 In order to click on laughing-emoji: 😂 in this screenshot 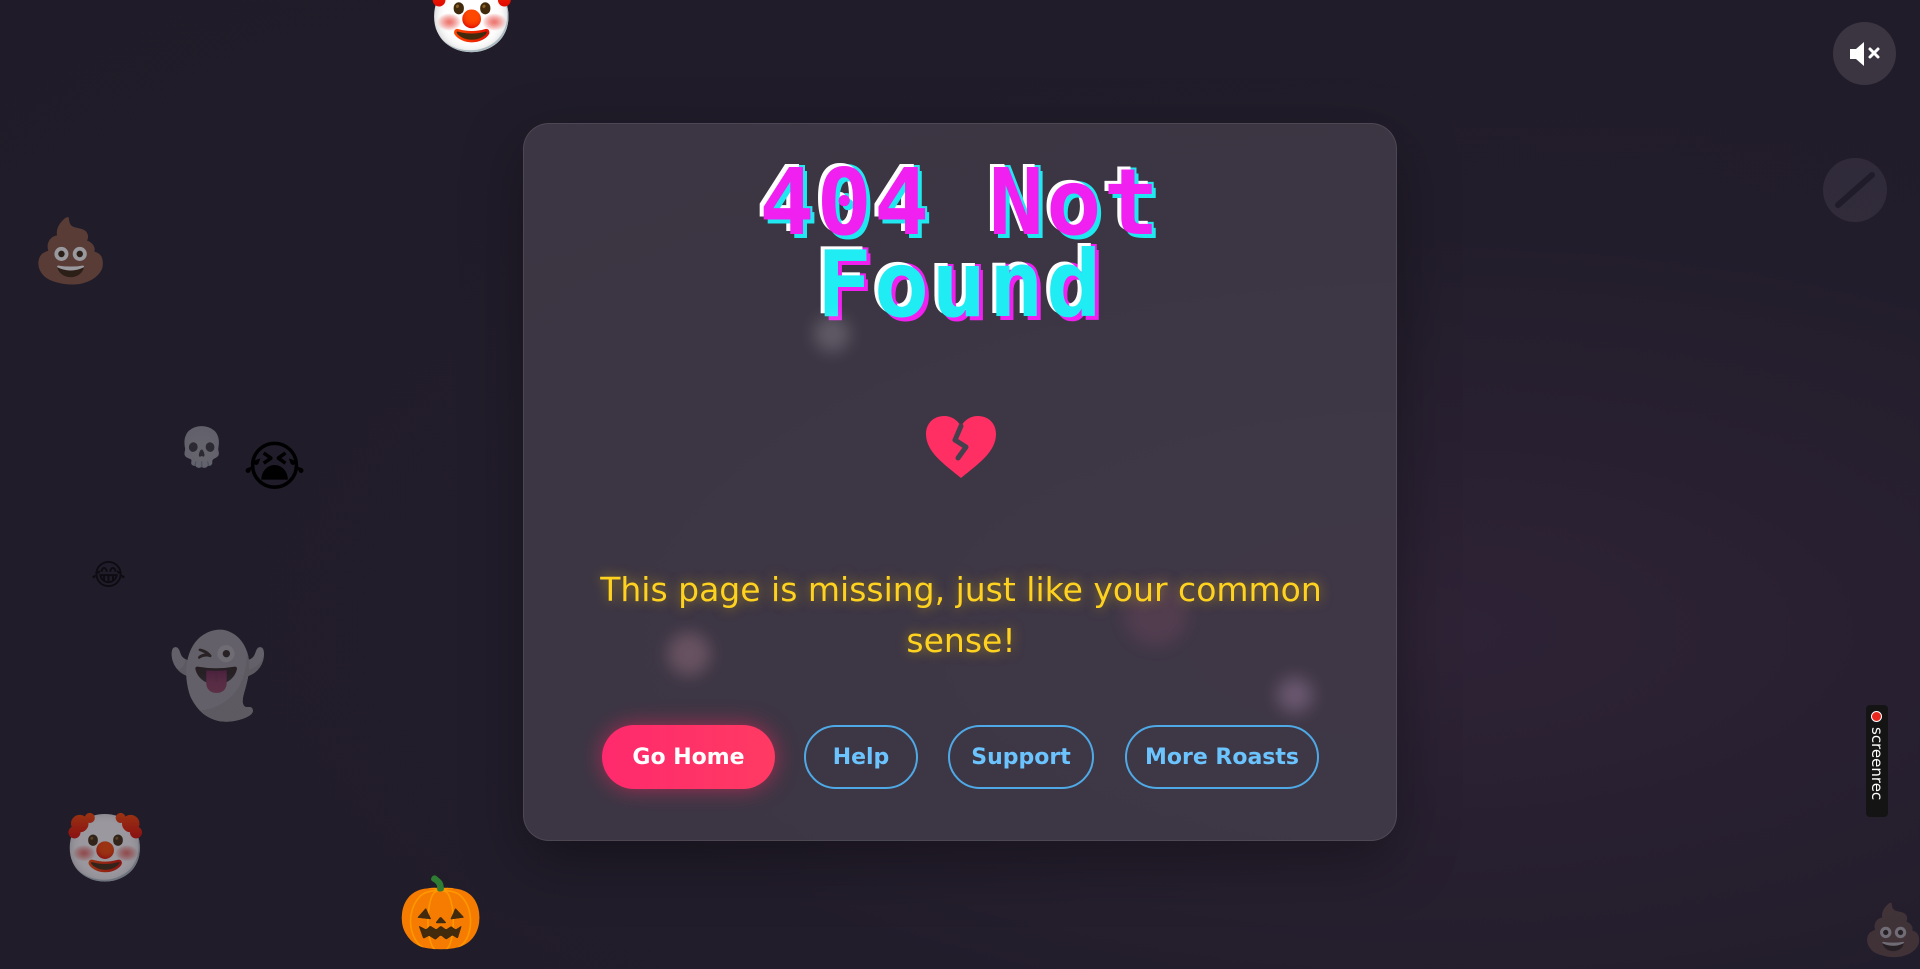, I will do `click(109, 575)`.